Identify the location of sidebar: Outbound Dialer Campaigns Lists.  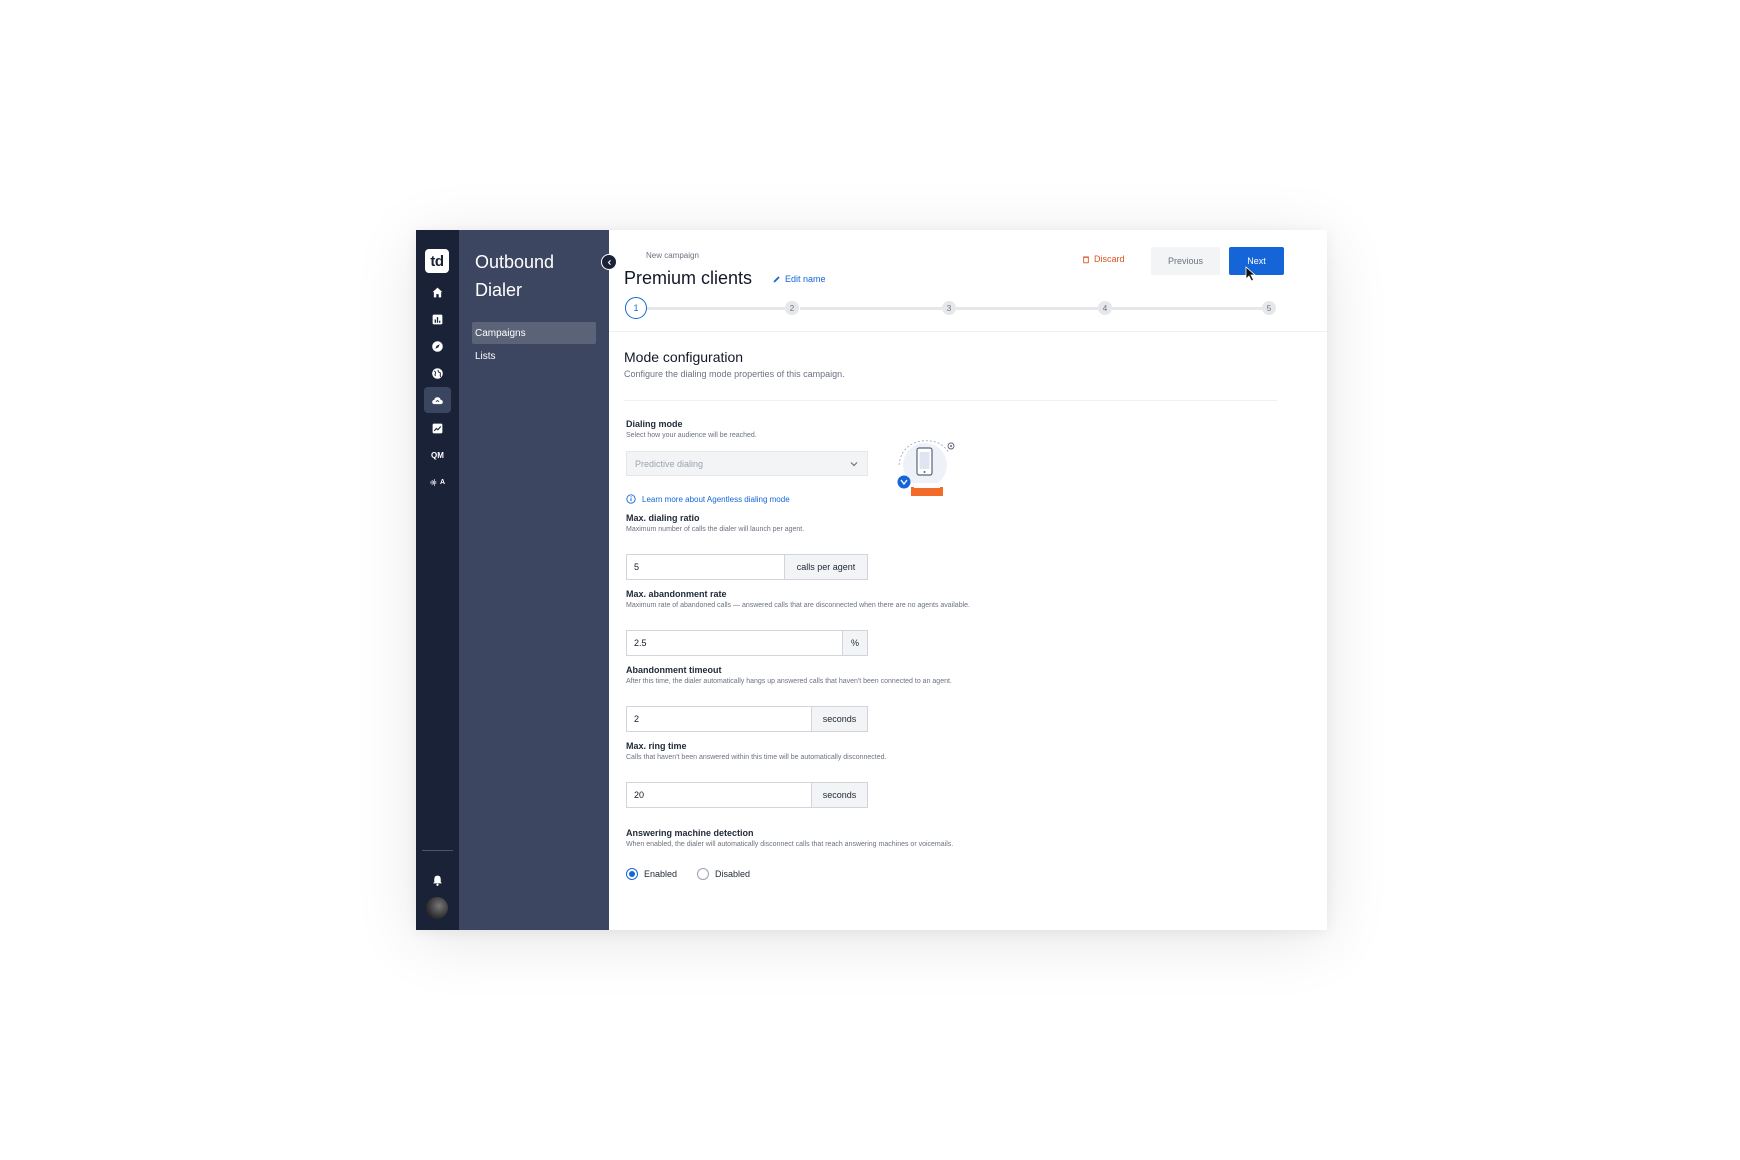
(534, 580).